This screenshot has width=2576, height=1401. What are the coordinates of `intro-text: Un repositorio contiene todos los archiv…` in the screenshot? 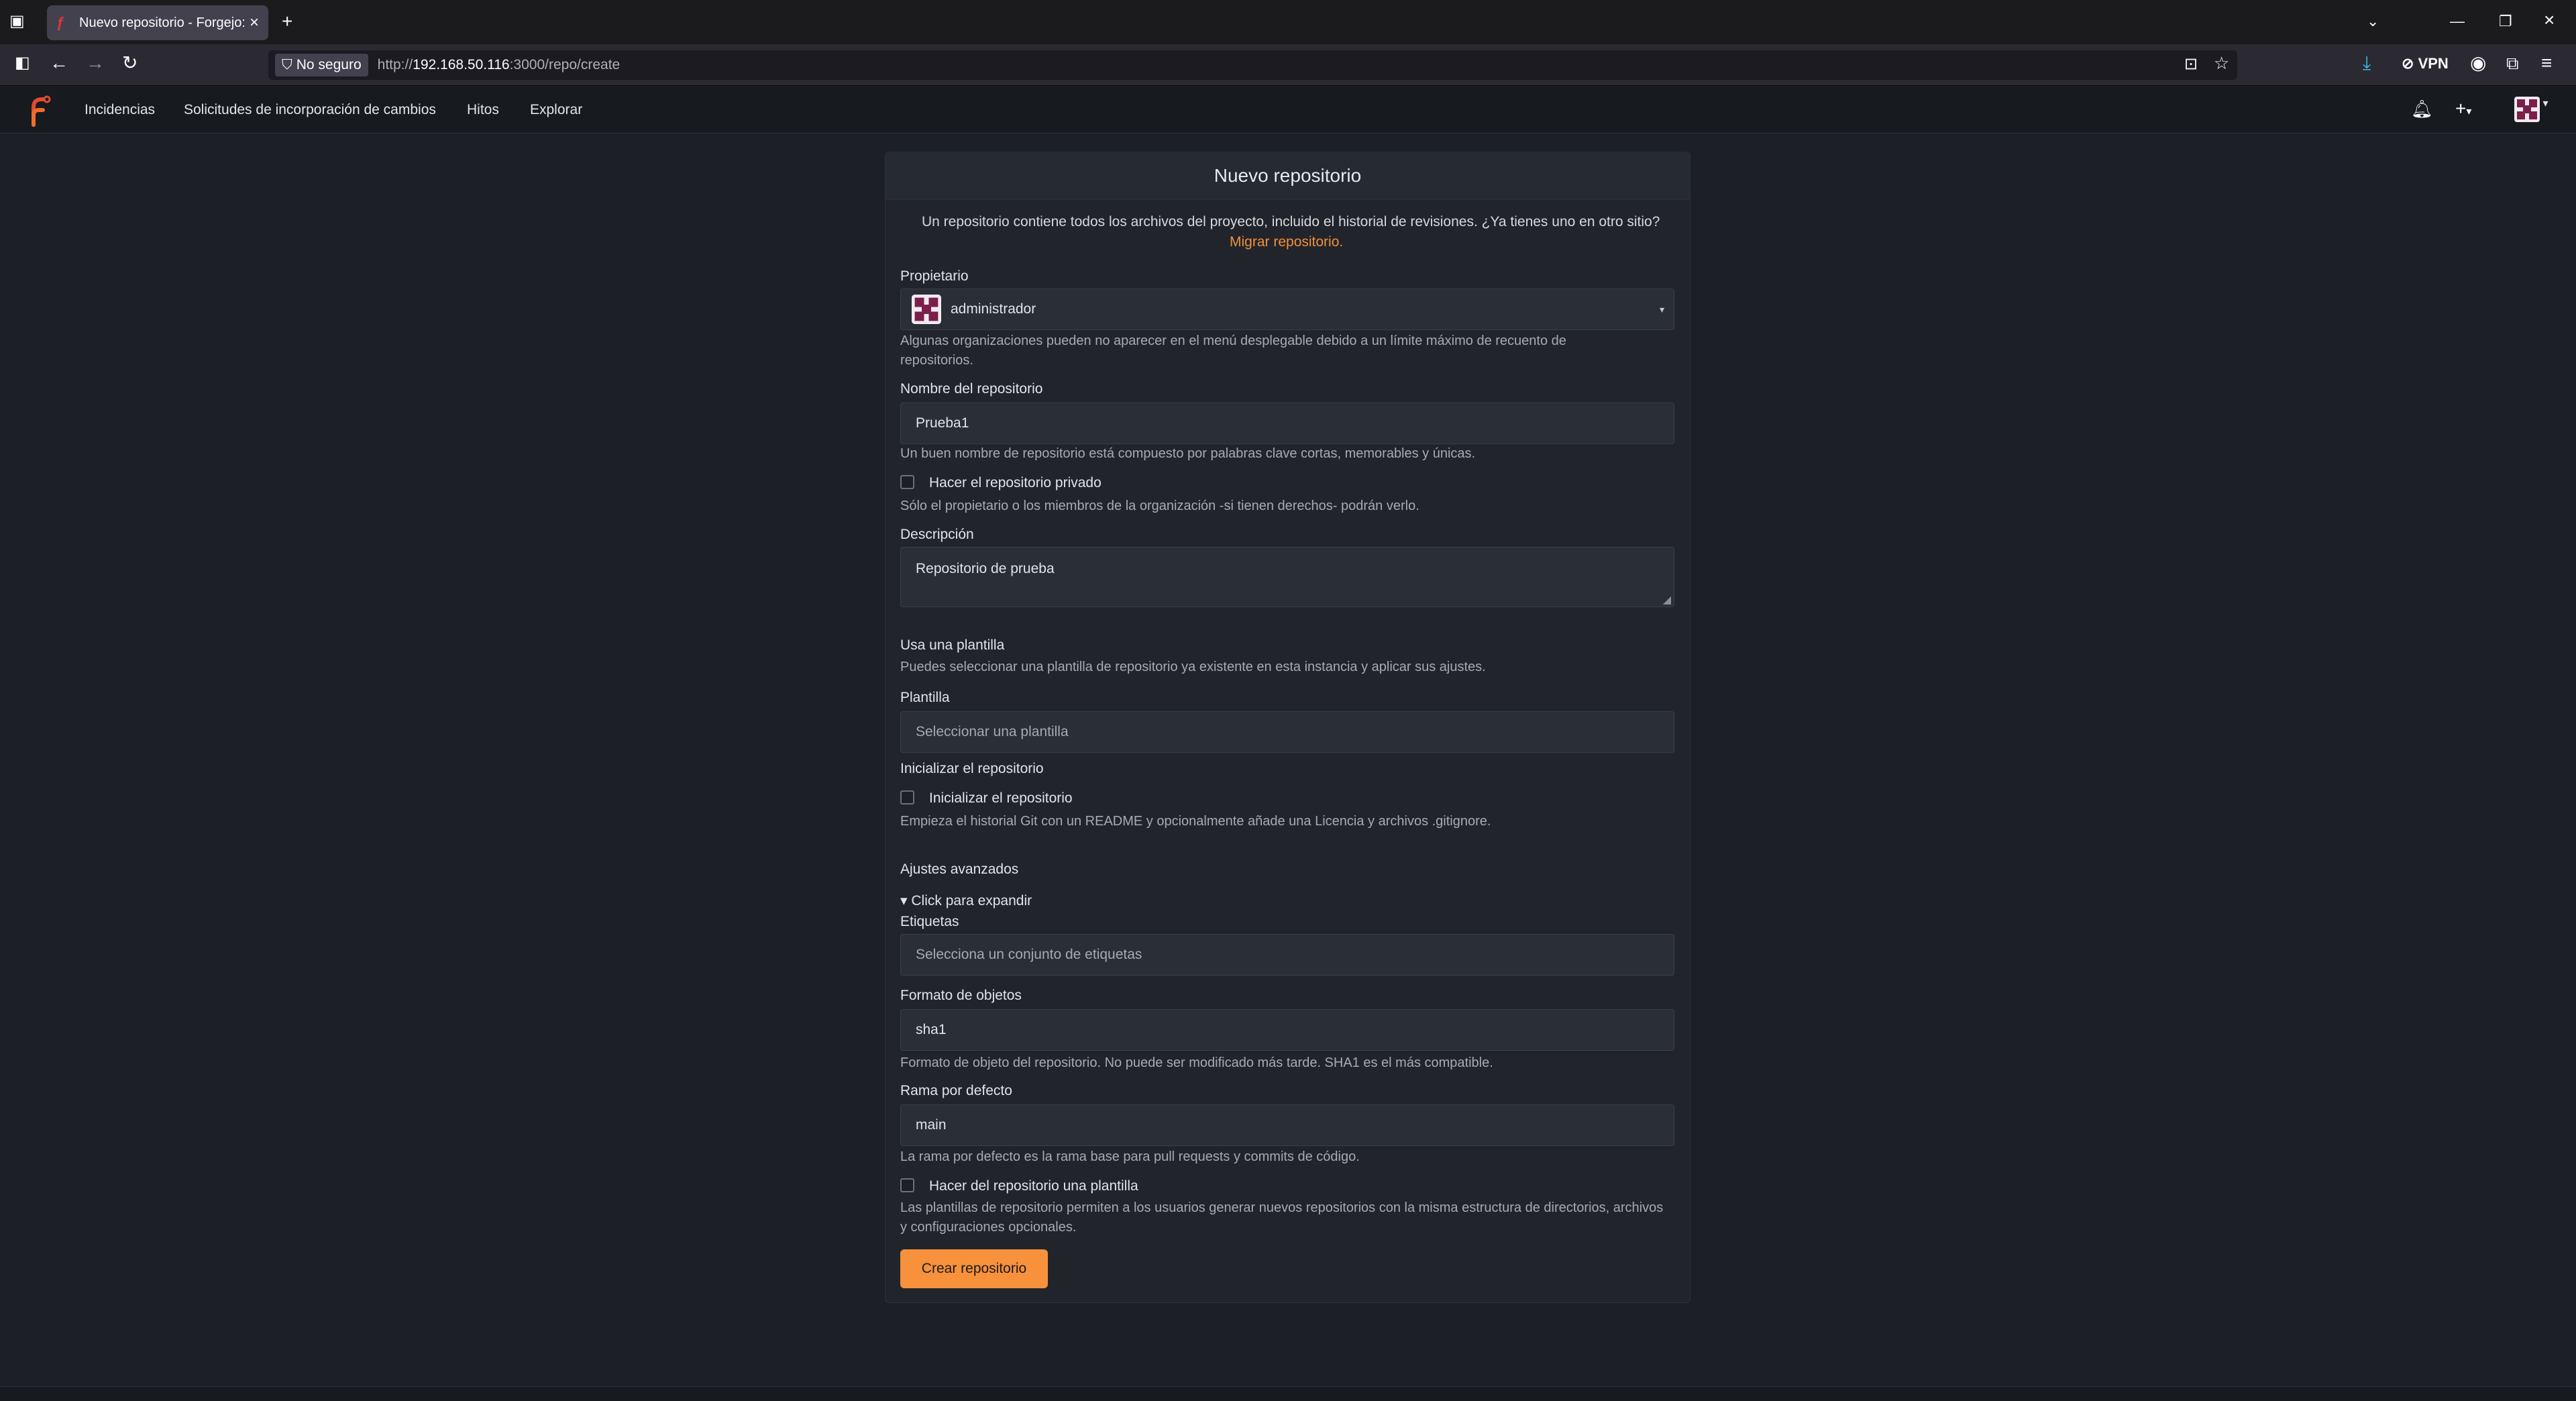 It's located at (1291, 221).